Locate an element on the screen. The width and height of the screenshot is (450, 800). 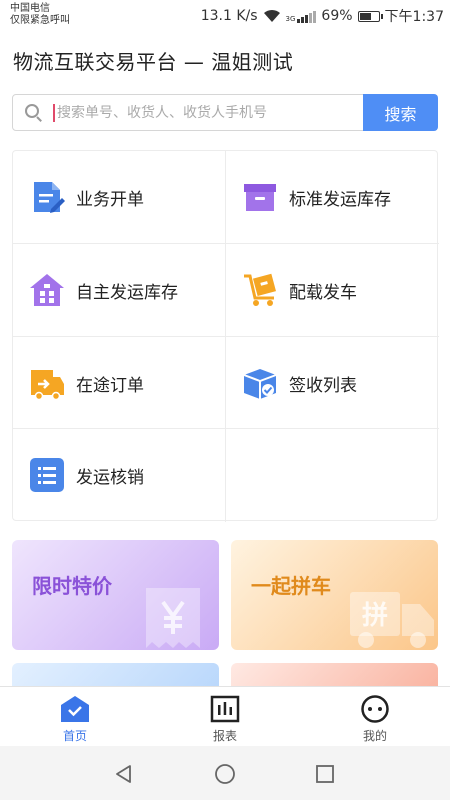
menu-item-label: 标准发运库存 is located at coordinates (340, 199).